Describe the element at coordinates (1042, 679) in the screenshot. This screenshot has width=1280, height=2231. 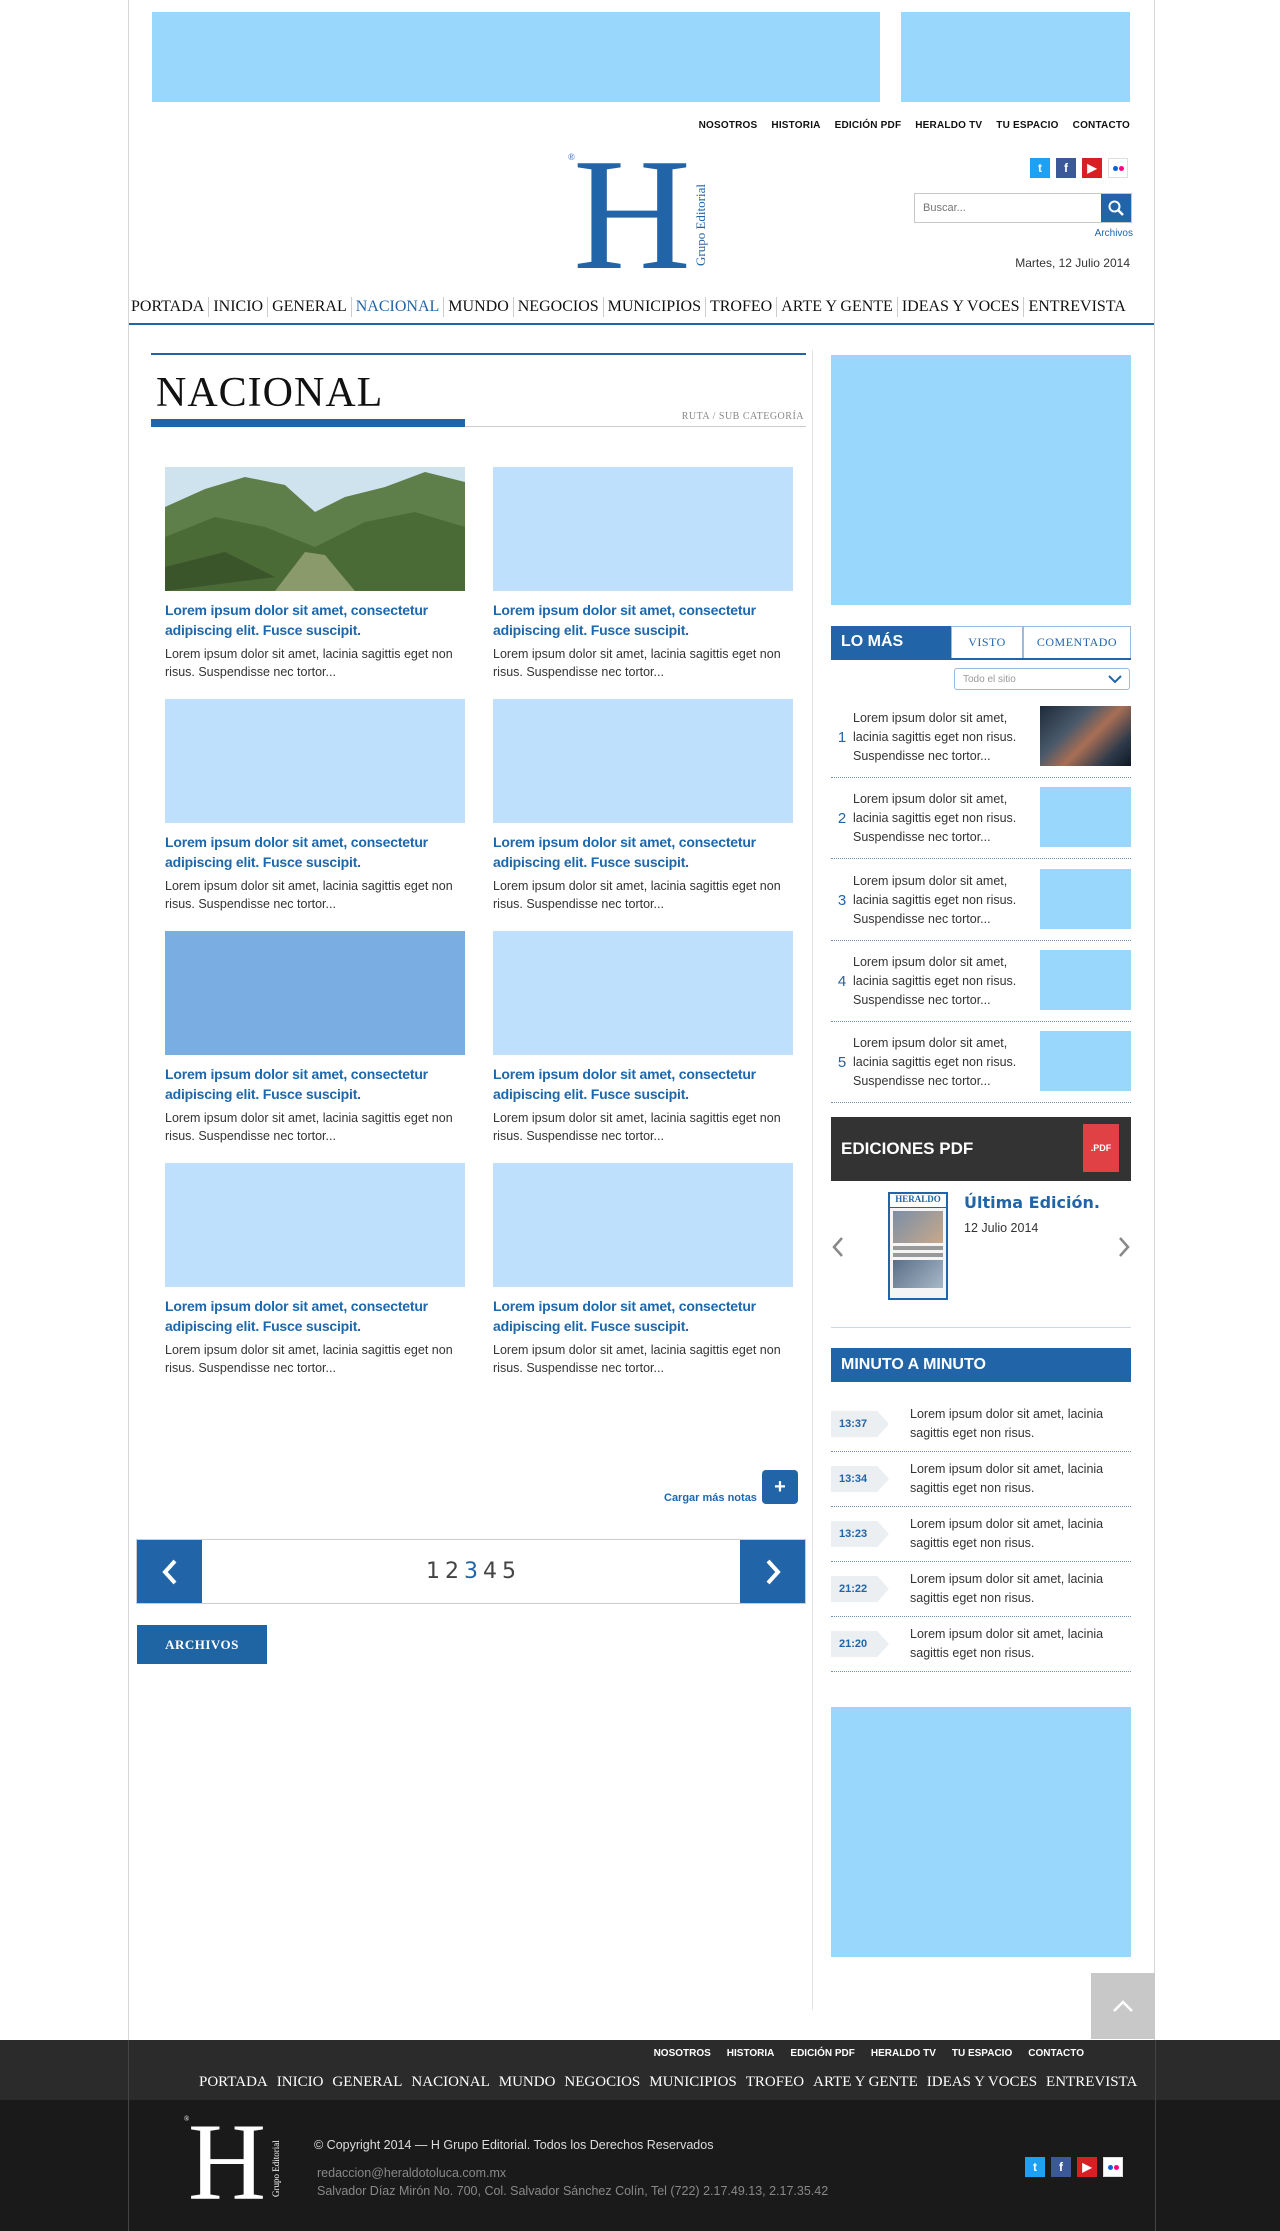
I see `site-filter-select: Todo el sitio` at that location.